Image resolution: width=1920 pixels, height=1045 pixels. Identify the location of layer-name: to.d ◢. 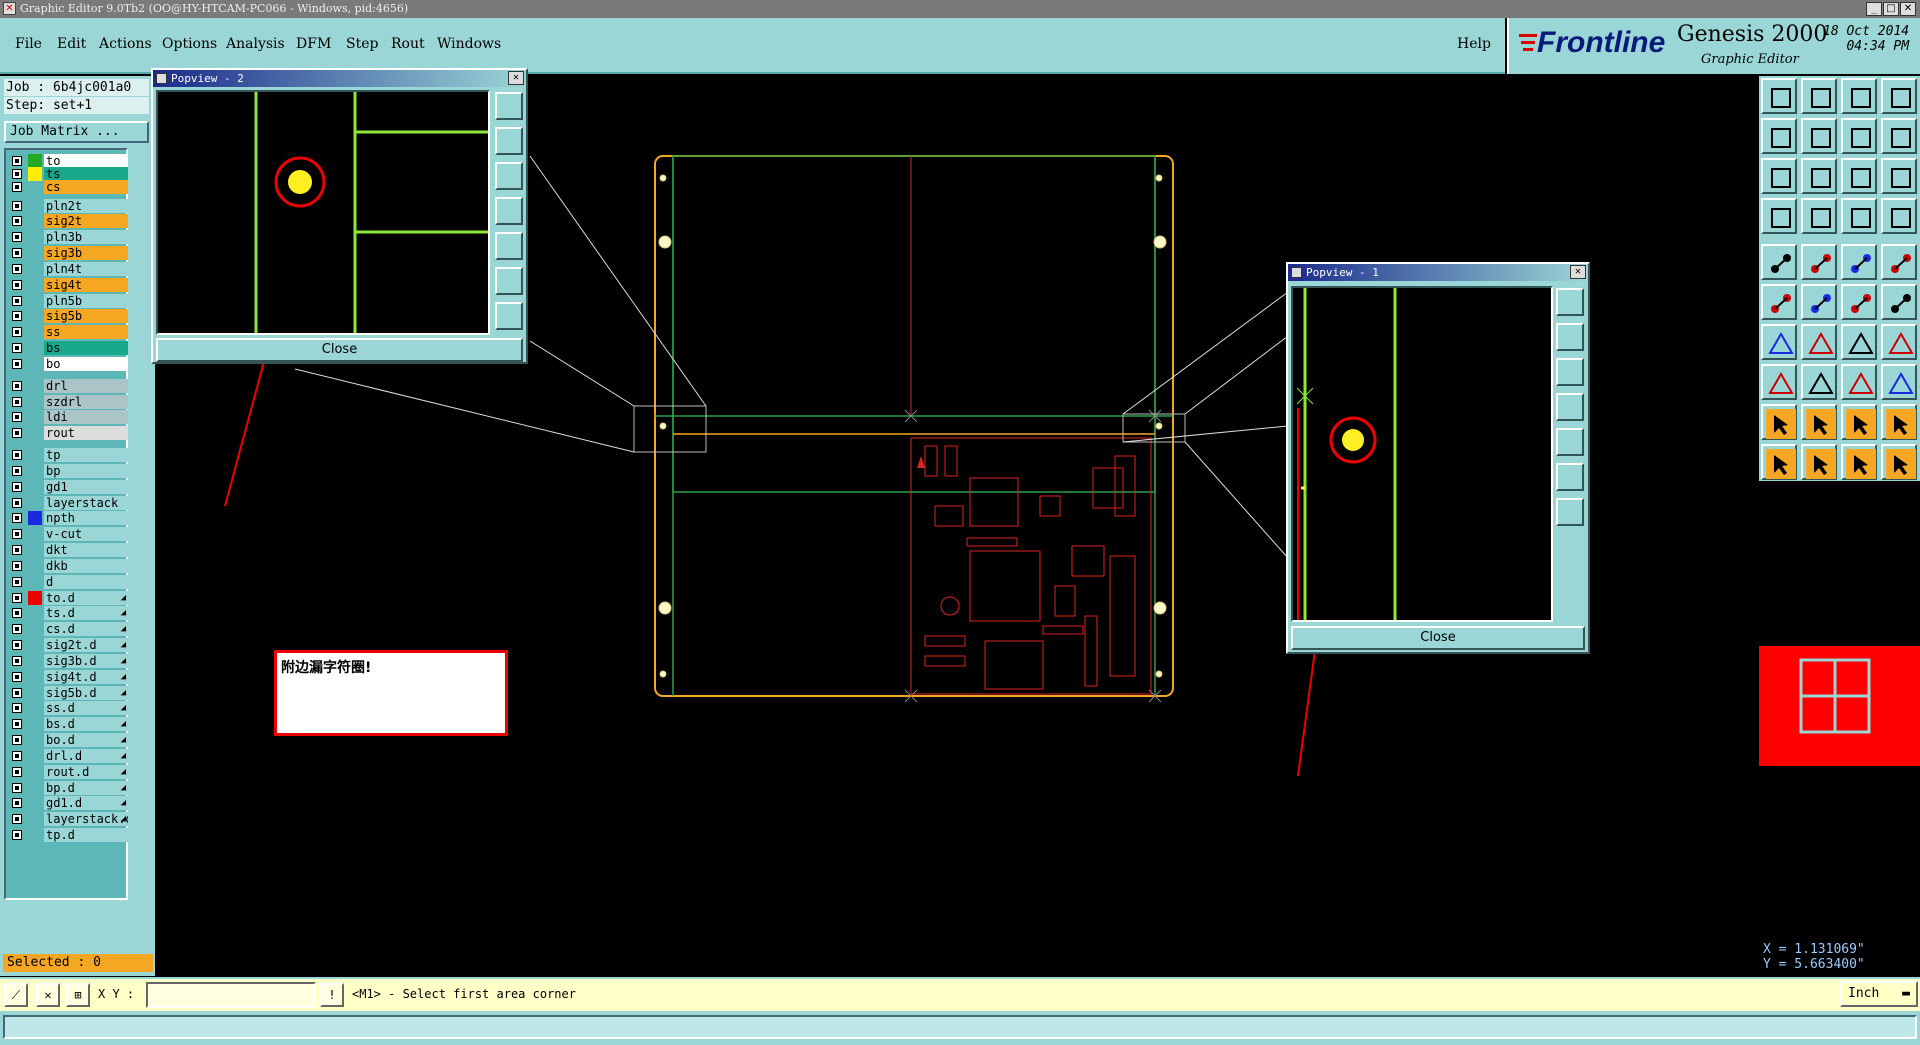
(86, 597).